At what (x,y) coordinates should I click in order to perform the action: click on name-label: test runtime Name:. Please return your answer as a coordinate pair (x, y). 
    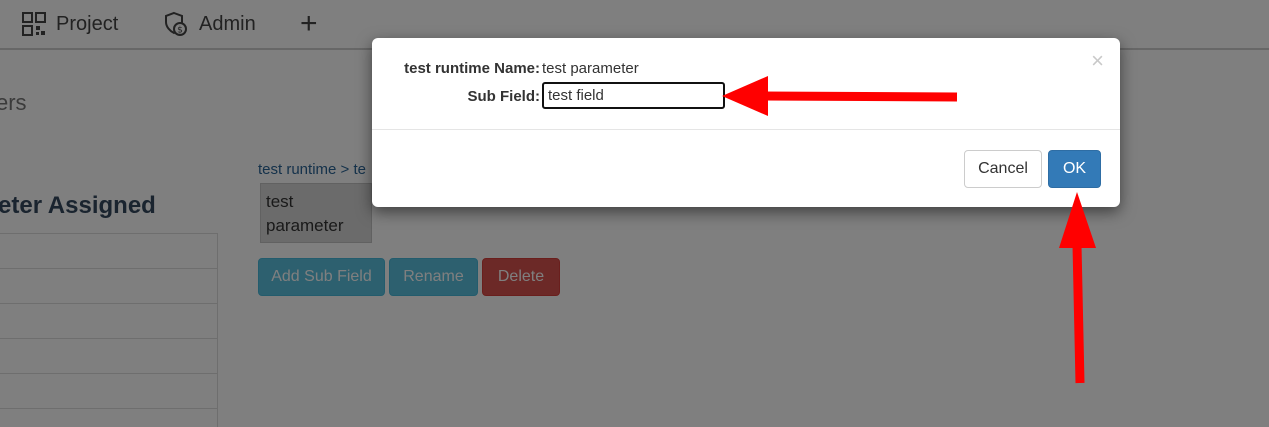
    Looking at the image, I should click on (472, 68).